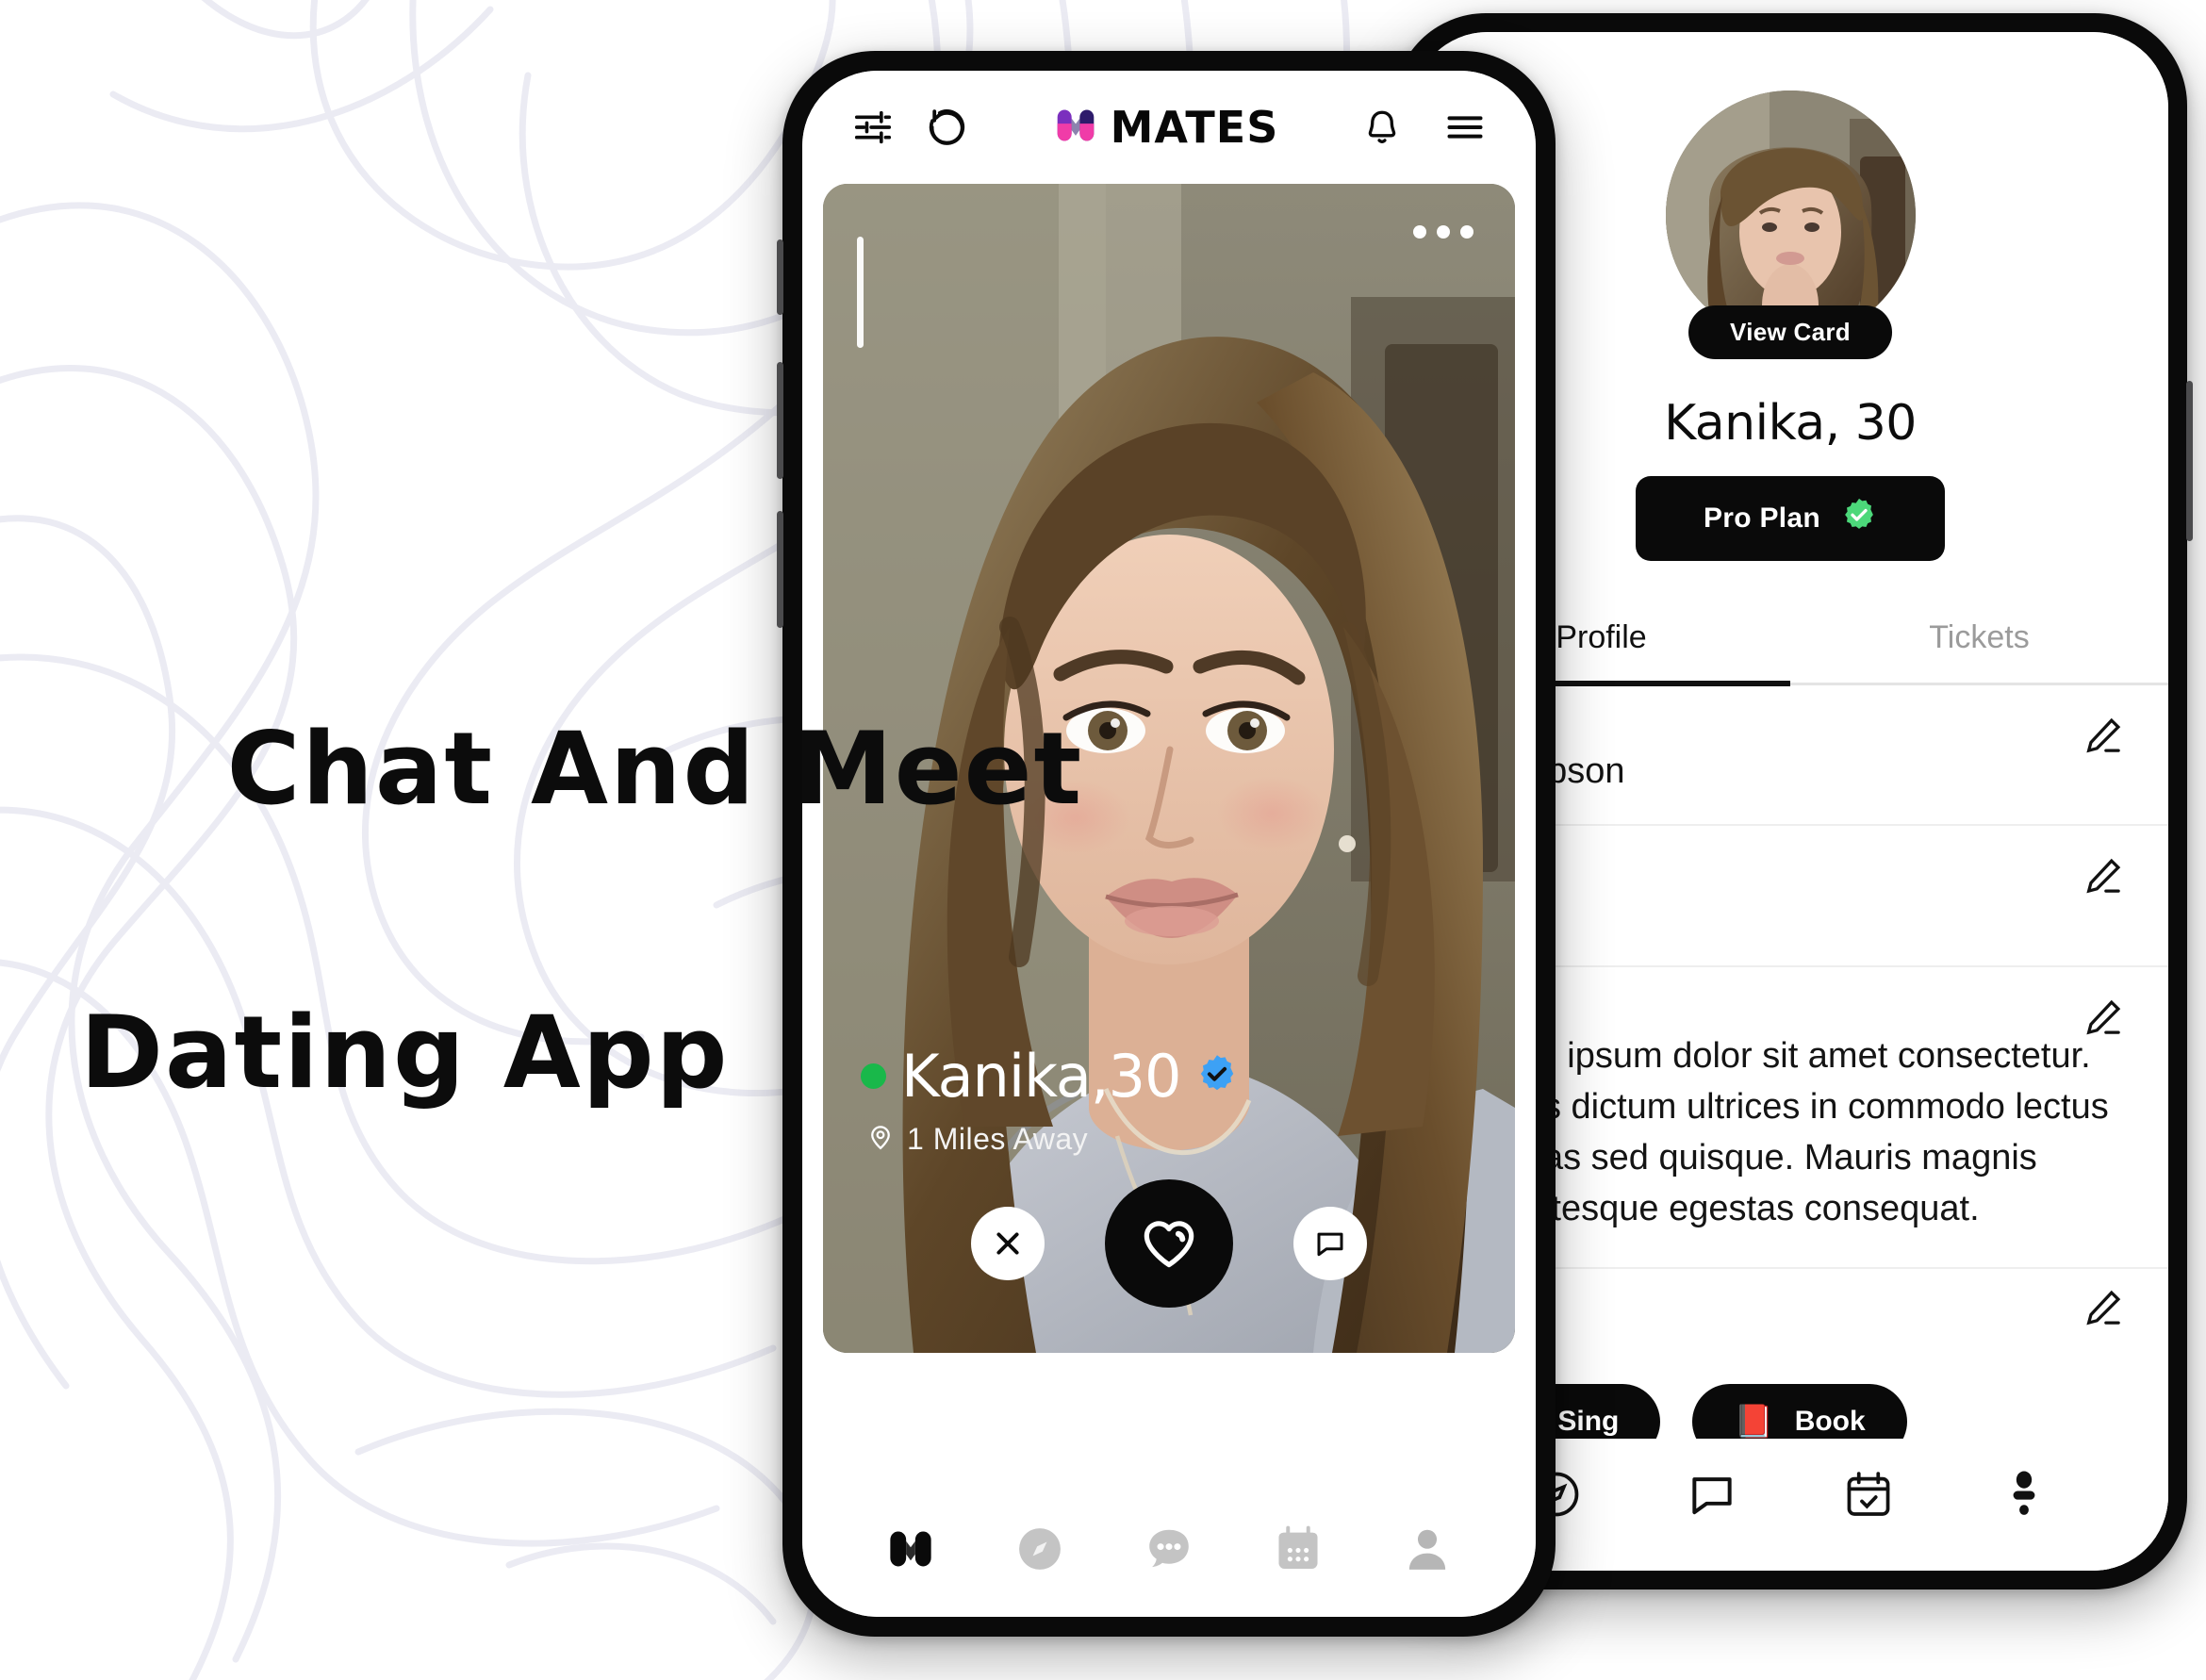 The height and width of the screenshot is (1680, 2206). I want to click on brand-name: MATES, so click(1195, 127).